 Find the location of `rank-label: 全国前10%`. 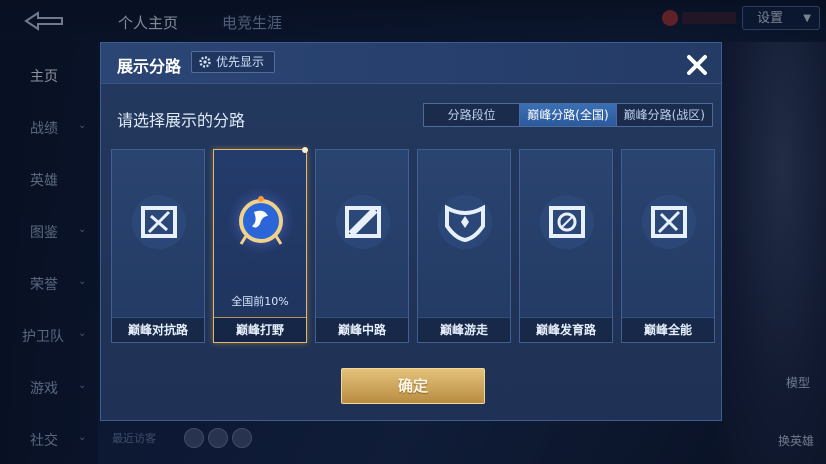

rank-label: 全国前10% is located at coordinates (260, 301).